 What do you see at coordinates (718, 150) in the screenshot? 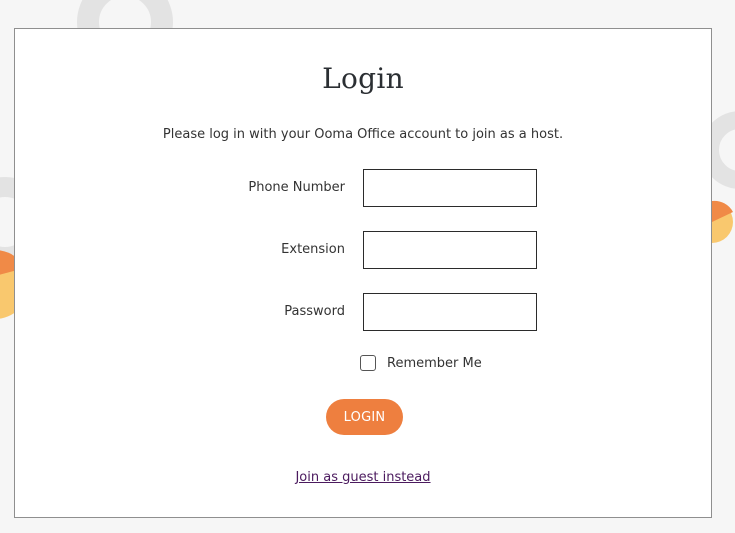
I see `deco-ring-right` at bounding box center [718, 150].